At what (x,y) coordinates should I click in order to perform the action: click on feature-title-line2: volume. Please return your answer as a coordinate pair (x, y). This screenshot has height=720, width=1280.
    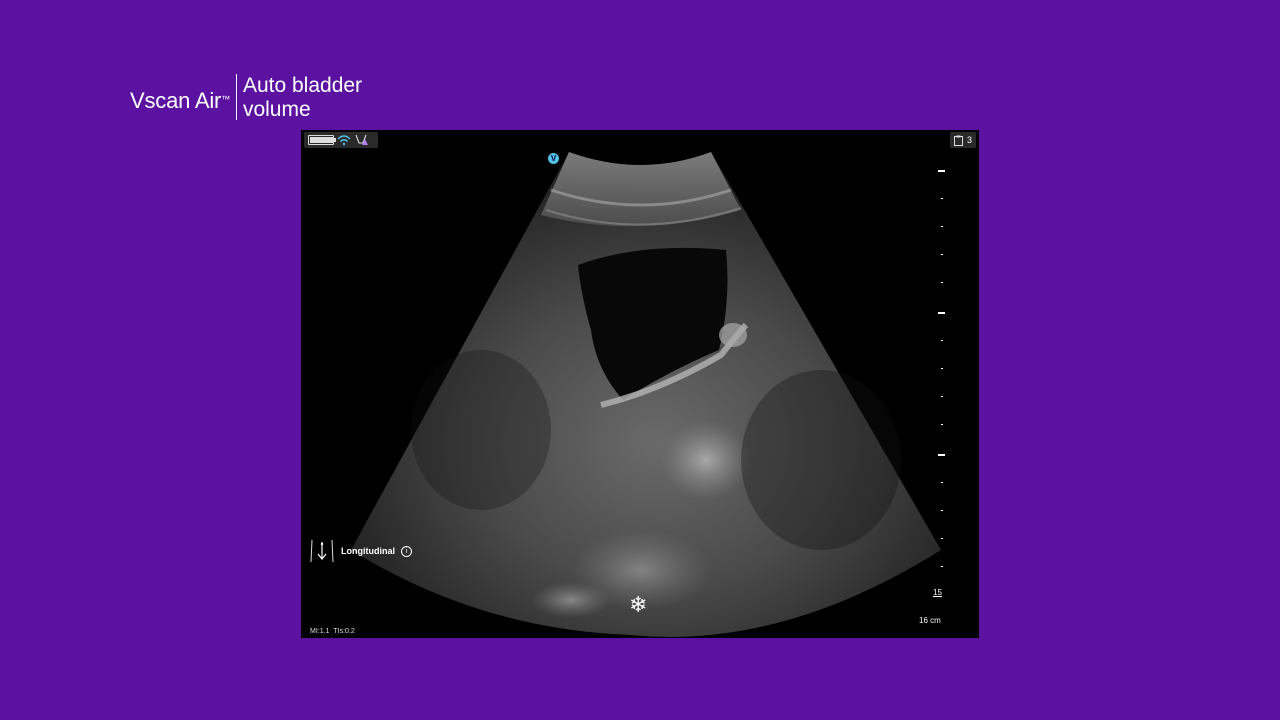
    Looking at the image, I should click on (276, 109).